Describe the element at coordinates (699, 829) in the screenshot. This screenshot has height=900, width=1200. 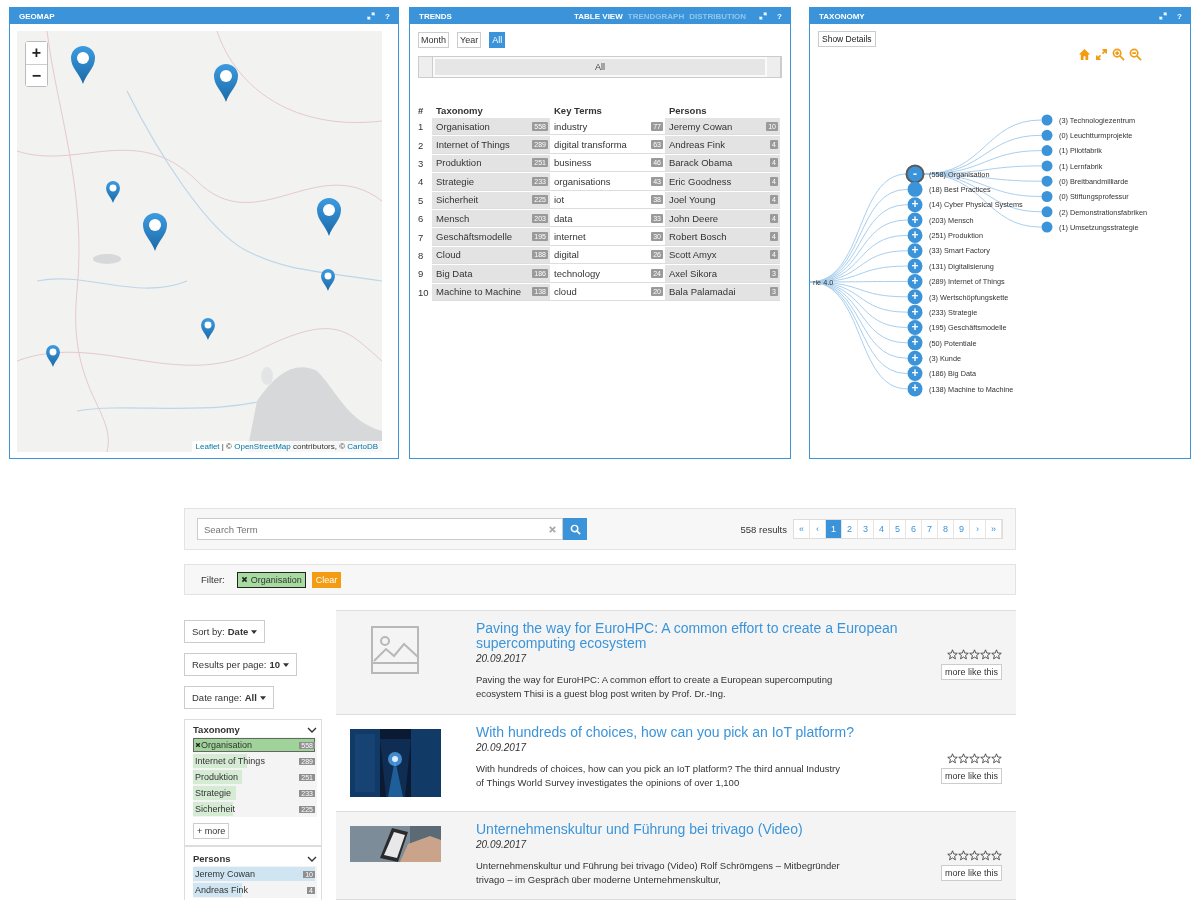
I see `result-title-link: Unternehmenskultur und Führung bei trivago (Video)` at that location.